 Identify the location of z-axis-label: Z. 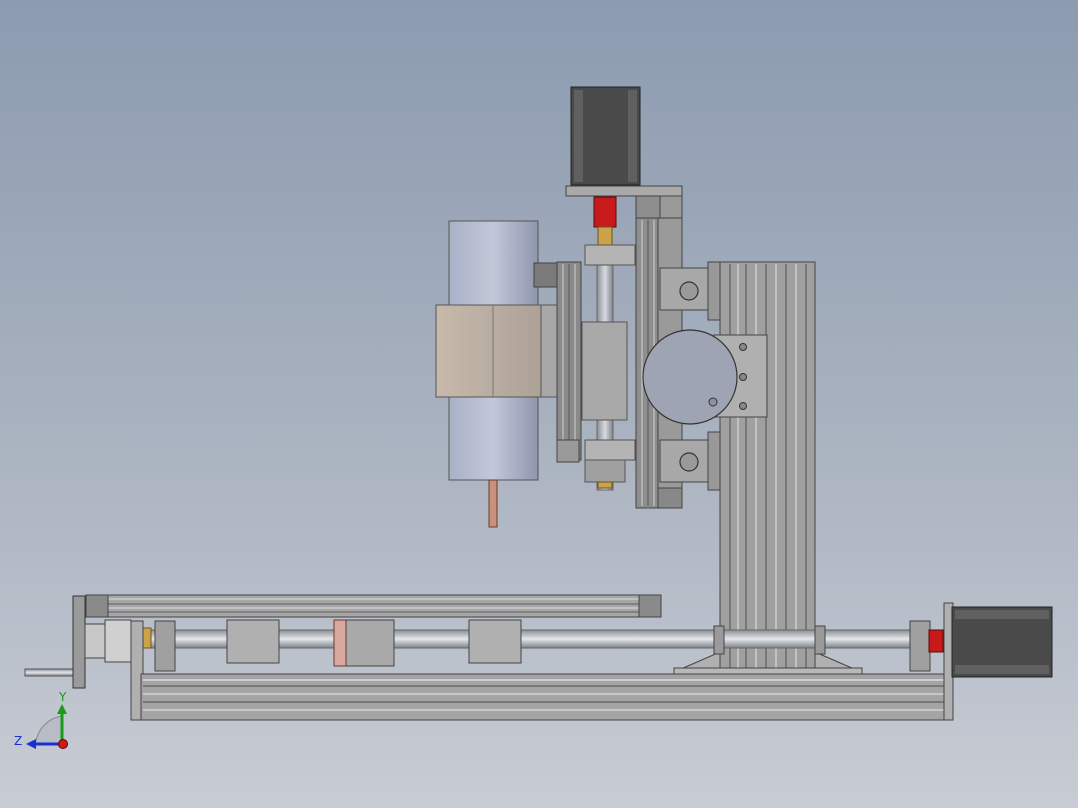
(18, 741).